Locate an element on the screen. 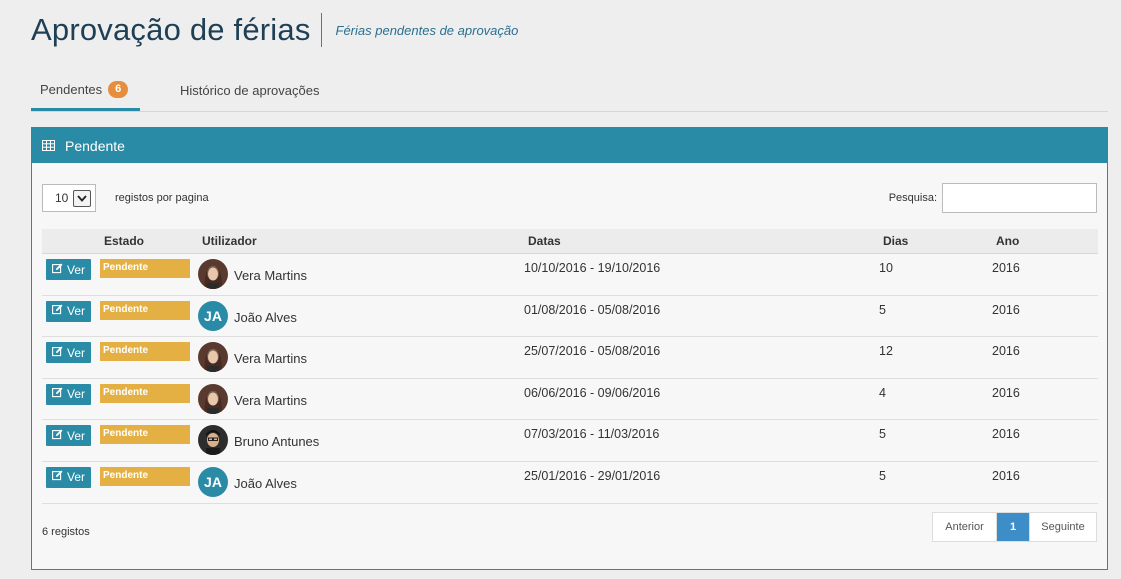 The height and width of the screenshot is (579, 1121). title-divider is located at coordinates (321, 30).